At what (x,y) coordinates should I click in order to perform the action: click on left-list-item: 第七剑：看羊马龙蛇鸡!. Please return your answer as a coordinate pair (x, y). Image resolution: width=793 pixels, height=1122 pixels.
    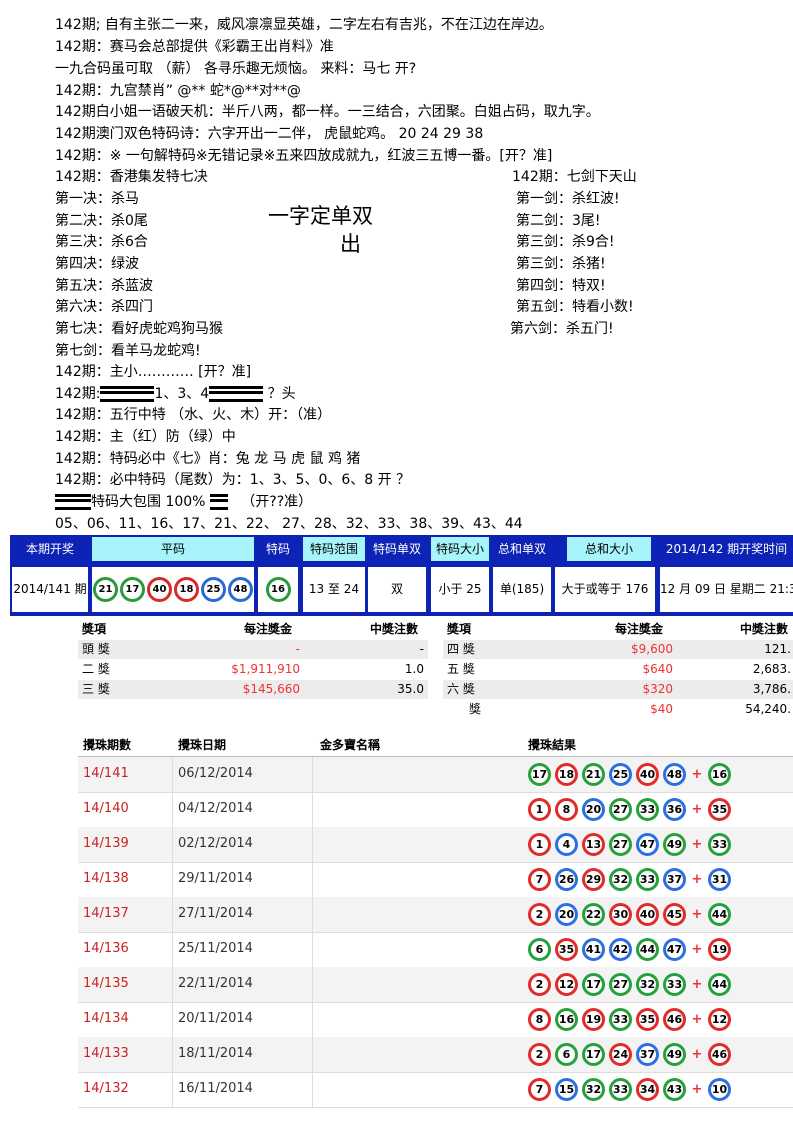
    Looking at the image, I should click on (128, 351).